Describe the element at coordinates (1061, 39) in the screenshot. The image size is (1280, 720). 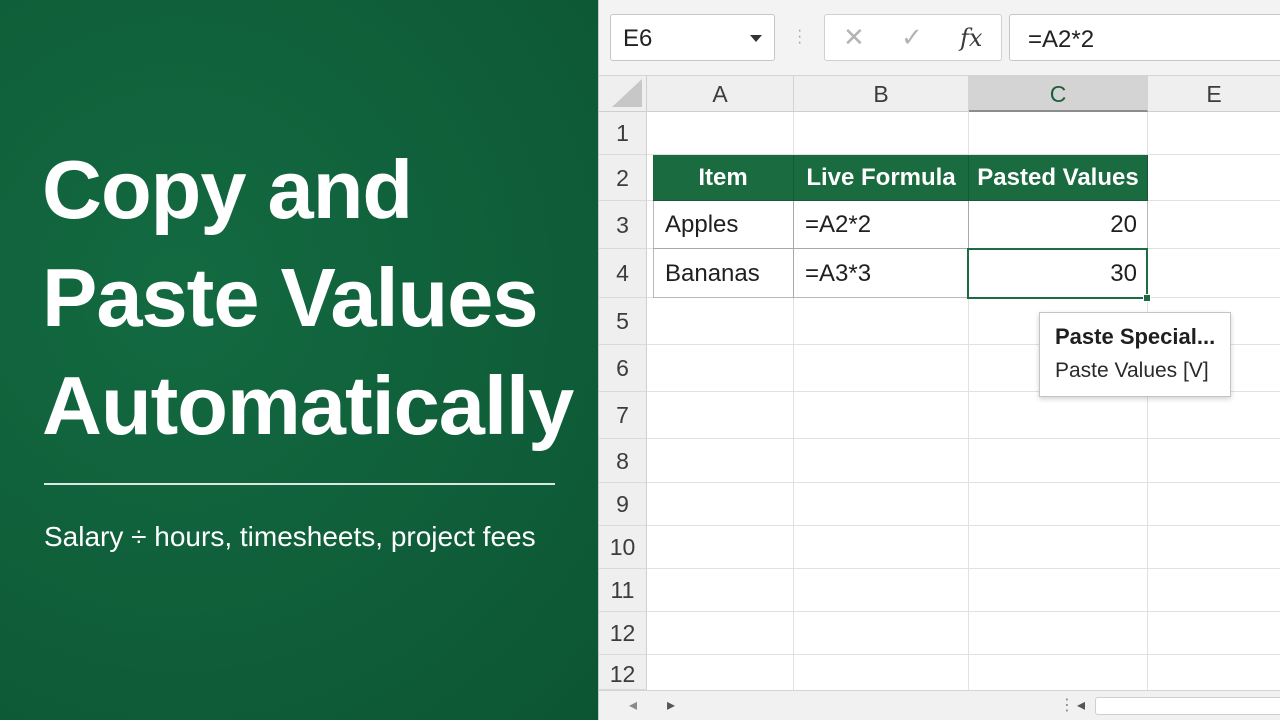
I see `formula-input-value: =A2*2` at that location.